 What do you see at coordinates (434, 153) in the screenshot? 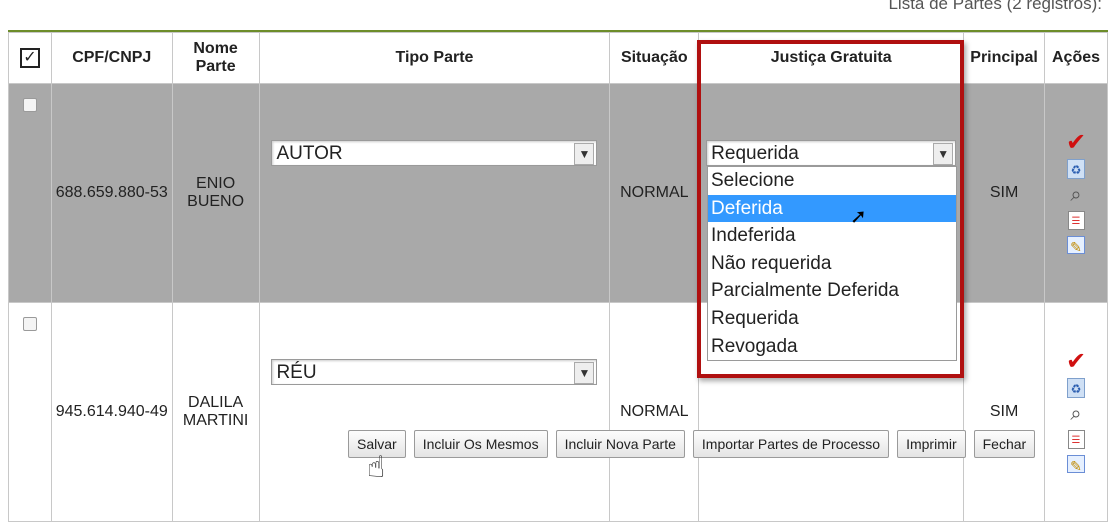
I see `tipo-parte-select: AUTOR ▼` at bounding box center [434, 153].